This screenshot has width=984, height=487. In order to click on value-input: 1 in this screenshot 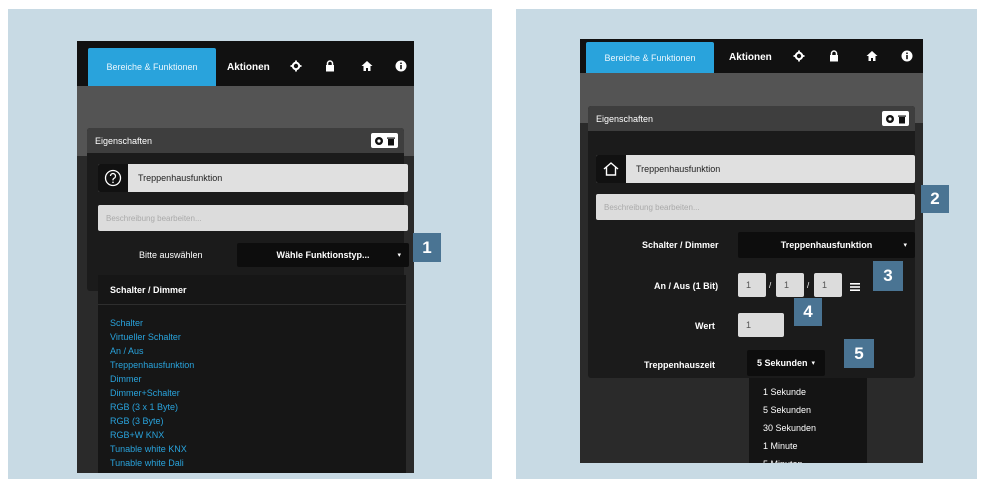, I will do `click(761, 325)`.